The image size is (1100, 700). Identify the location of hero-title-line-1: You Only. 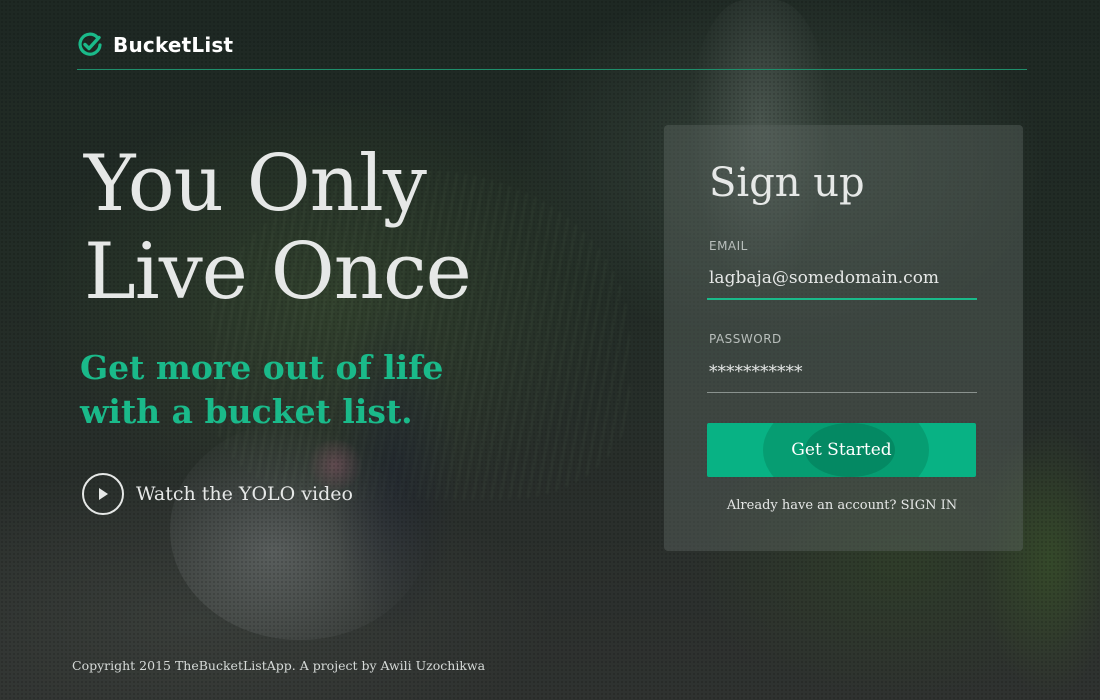
(255, 184).